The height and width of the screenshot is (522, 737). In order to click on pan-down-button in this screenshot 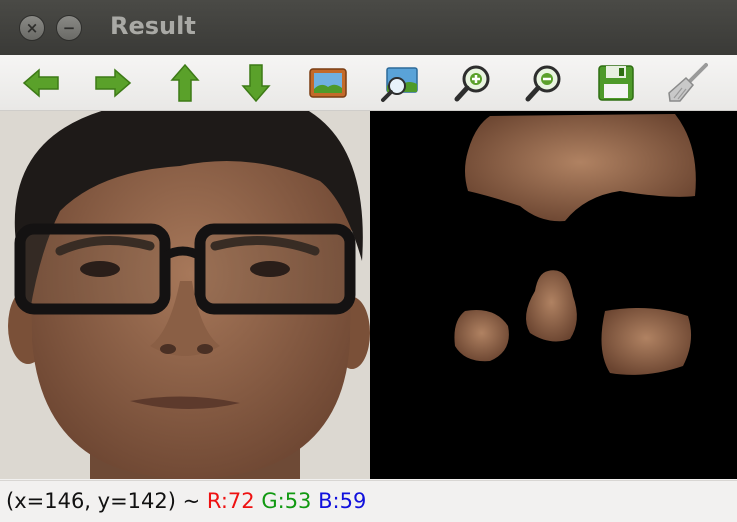, I will do `click(256, 83)`.